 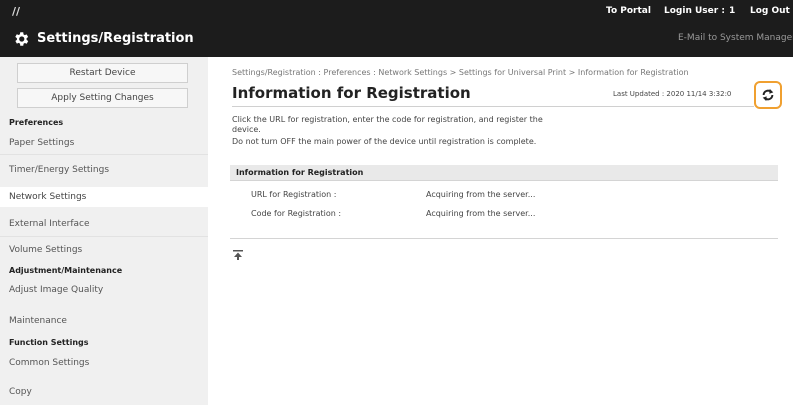 I want to click on sidebar-group-preferences: Preferences, so click(x=36, y=122).